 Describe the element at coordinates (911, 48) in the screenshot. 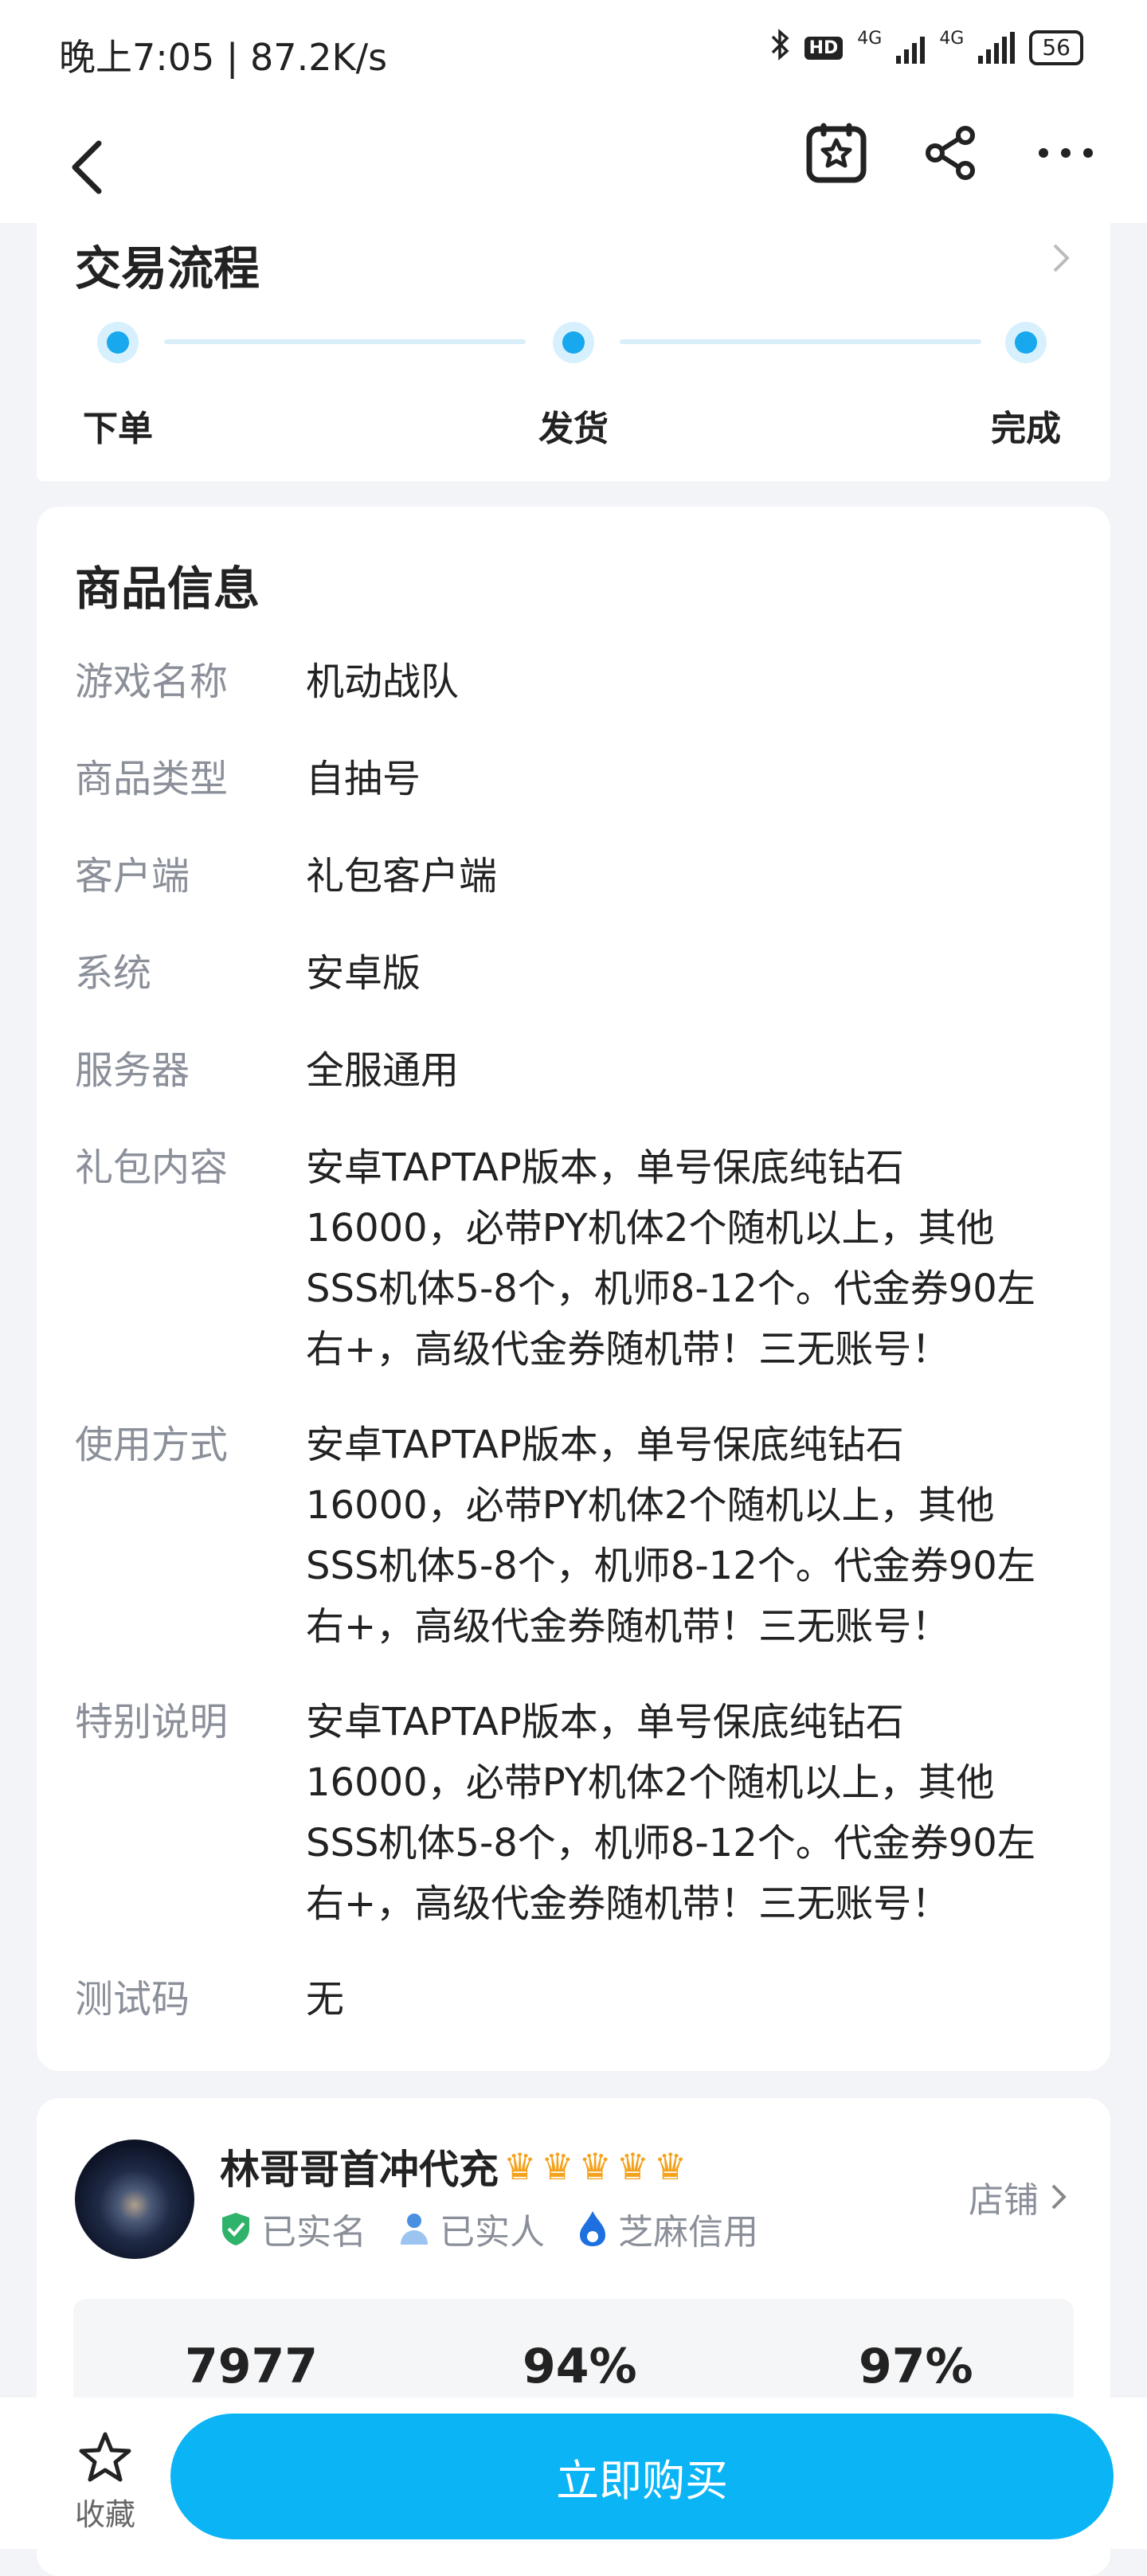

I see `signal-icon` at that location.